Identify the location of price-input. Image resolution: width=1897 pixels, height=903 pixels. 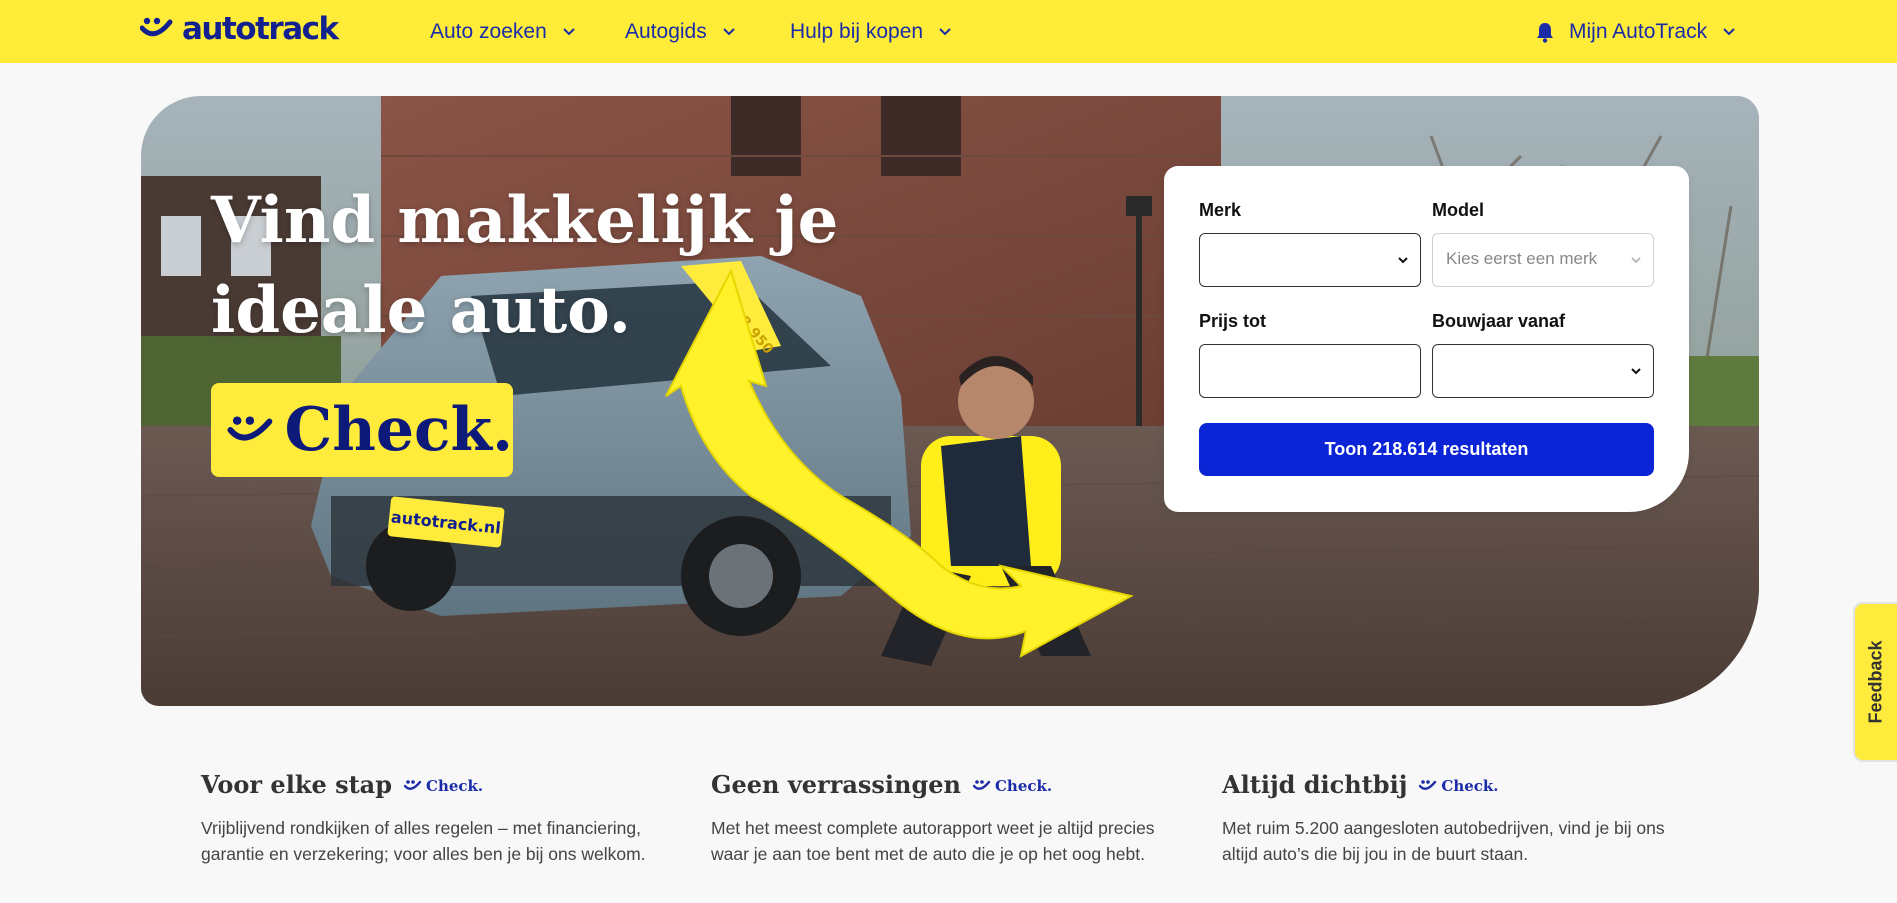
(1310, 371).